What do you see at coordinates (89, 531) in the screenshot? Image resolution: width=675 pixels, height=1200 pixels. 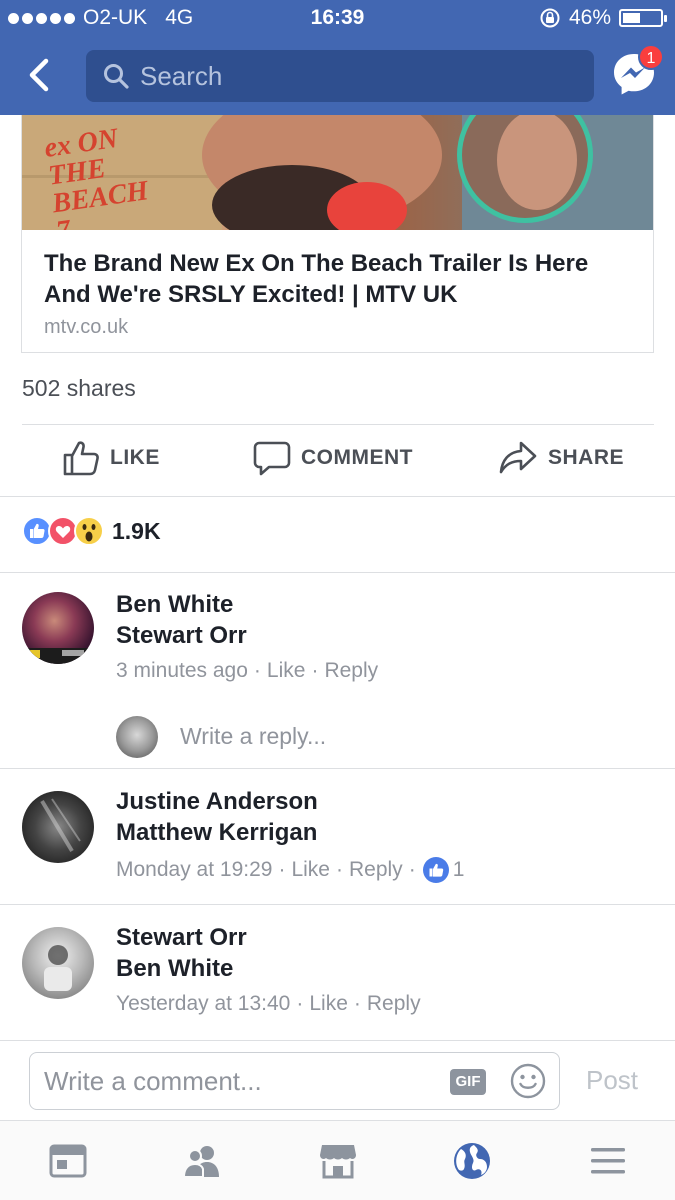 I see `wow-reaction-icon` at bounding box center [89, 531].